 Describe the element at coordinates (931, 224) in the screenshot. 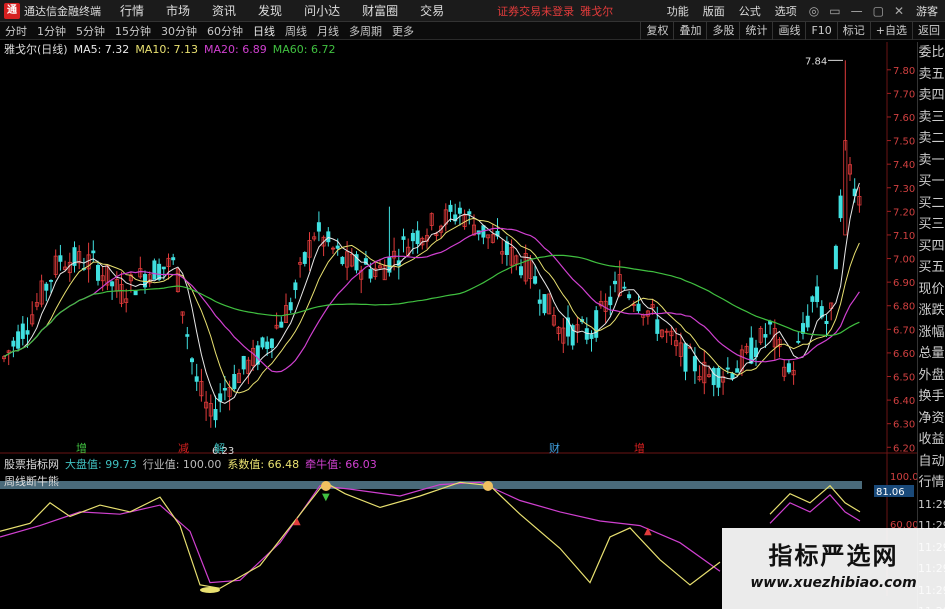

I see `quote-panel-label: 买三` at that location.